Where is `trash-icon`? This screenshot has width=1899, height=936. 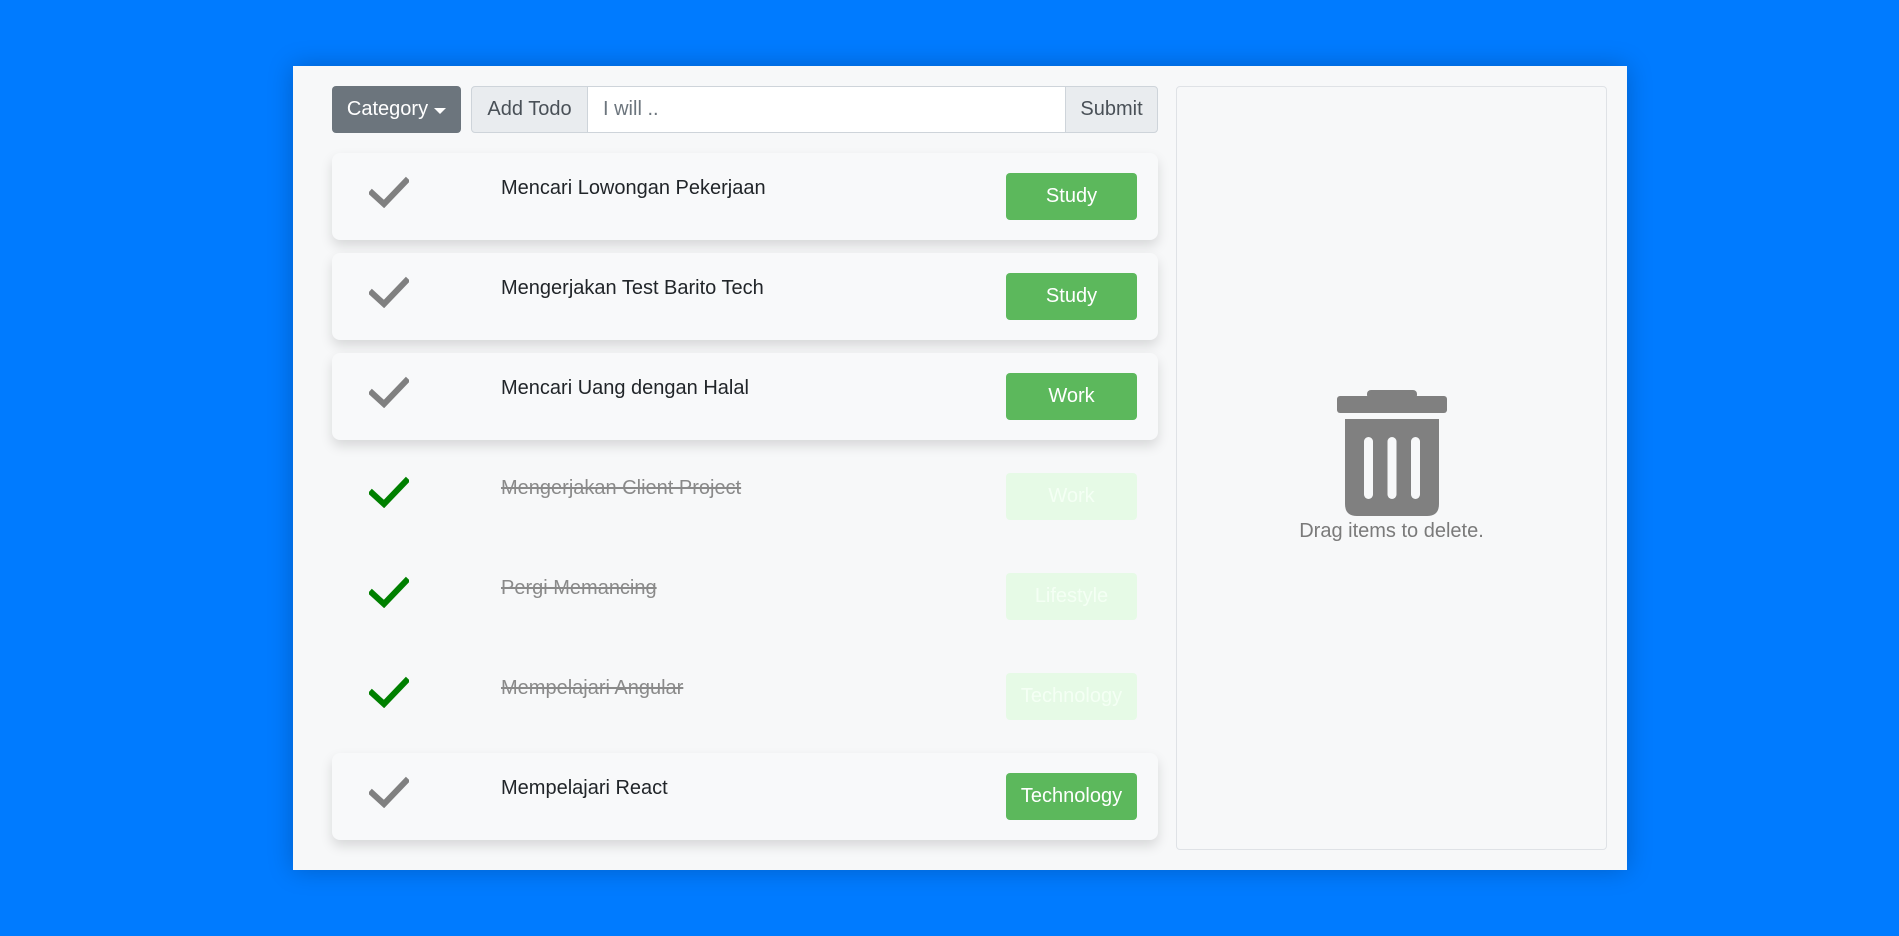
trash-icon is located at coordinates (1392, 453).